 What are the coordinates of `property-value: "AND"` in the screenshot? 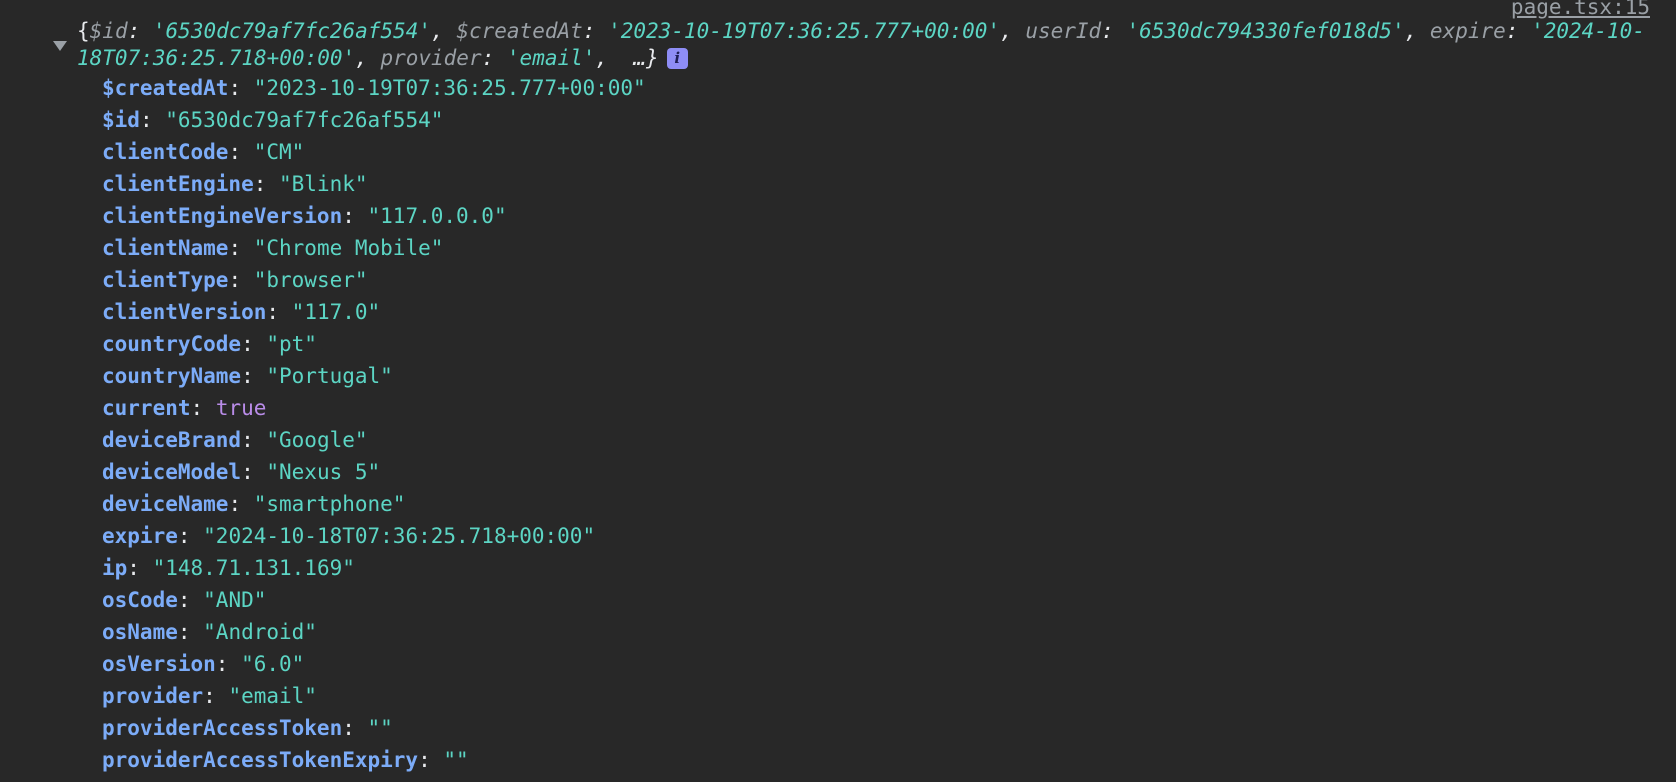 It's located at (235, 600).